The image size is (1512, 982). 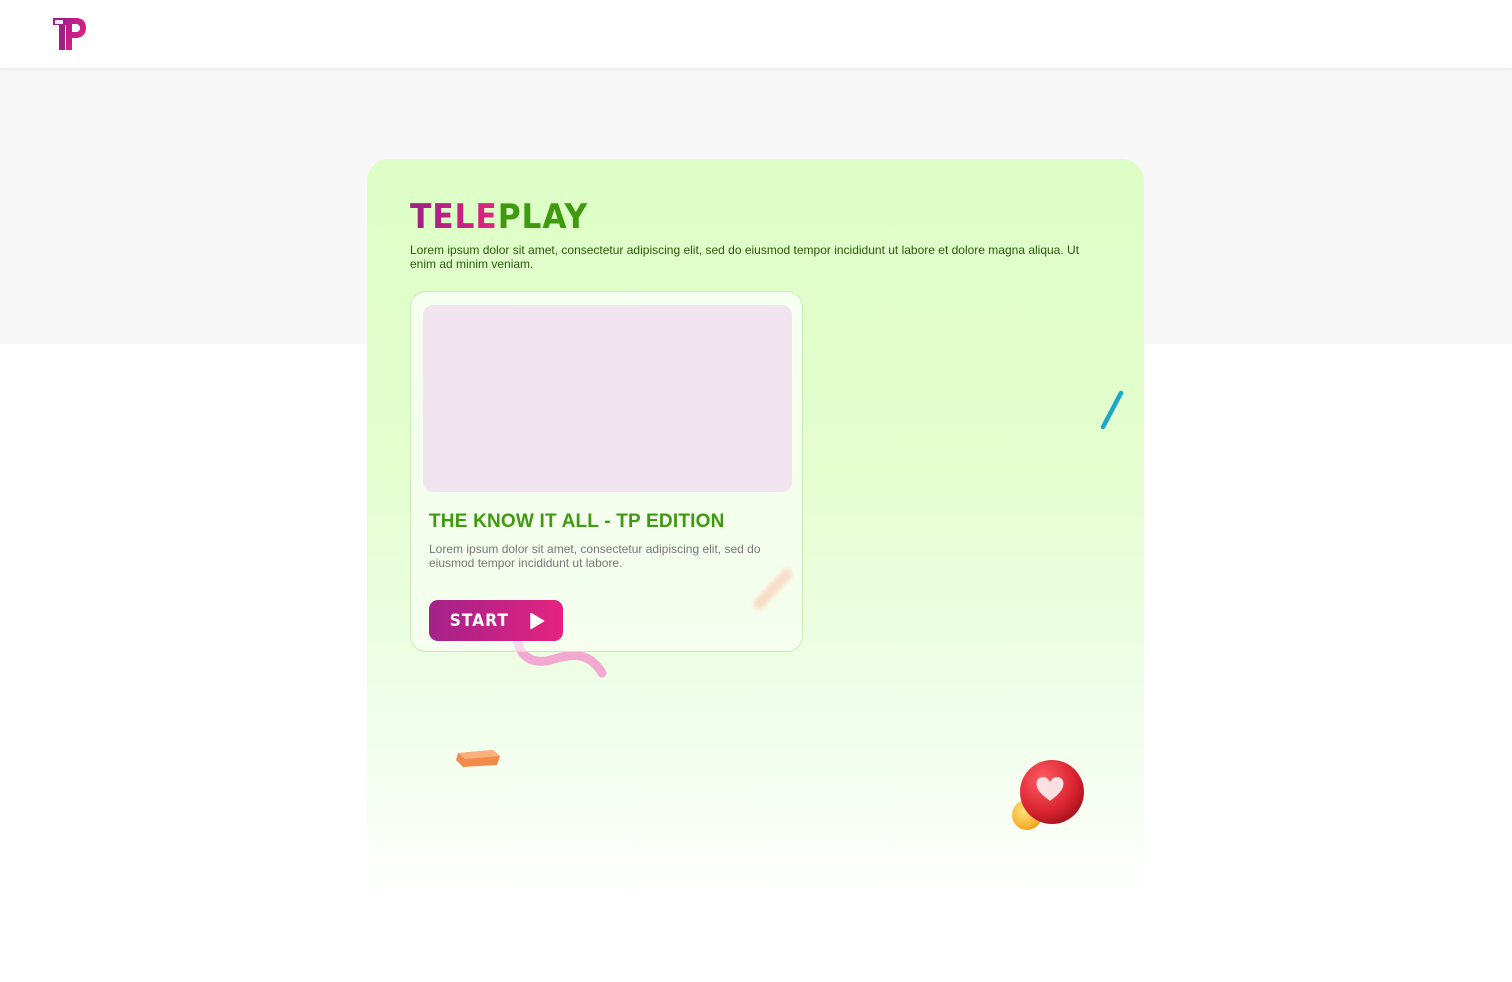 What do you see at coordinates (454, 217) in the screenshot?
I see `wordmark-tele: TELE` at bounding box center [454, 217].